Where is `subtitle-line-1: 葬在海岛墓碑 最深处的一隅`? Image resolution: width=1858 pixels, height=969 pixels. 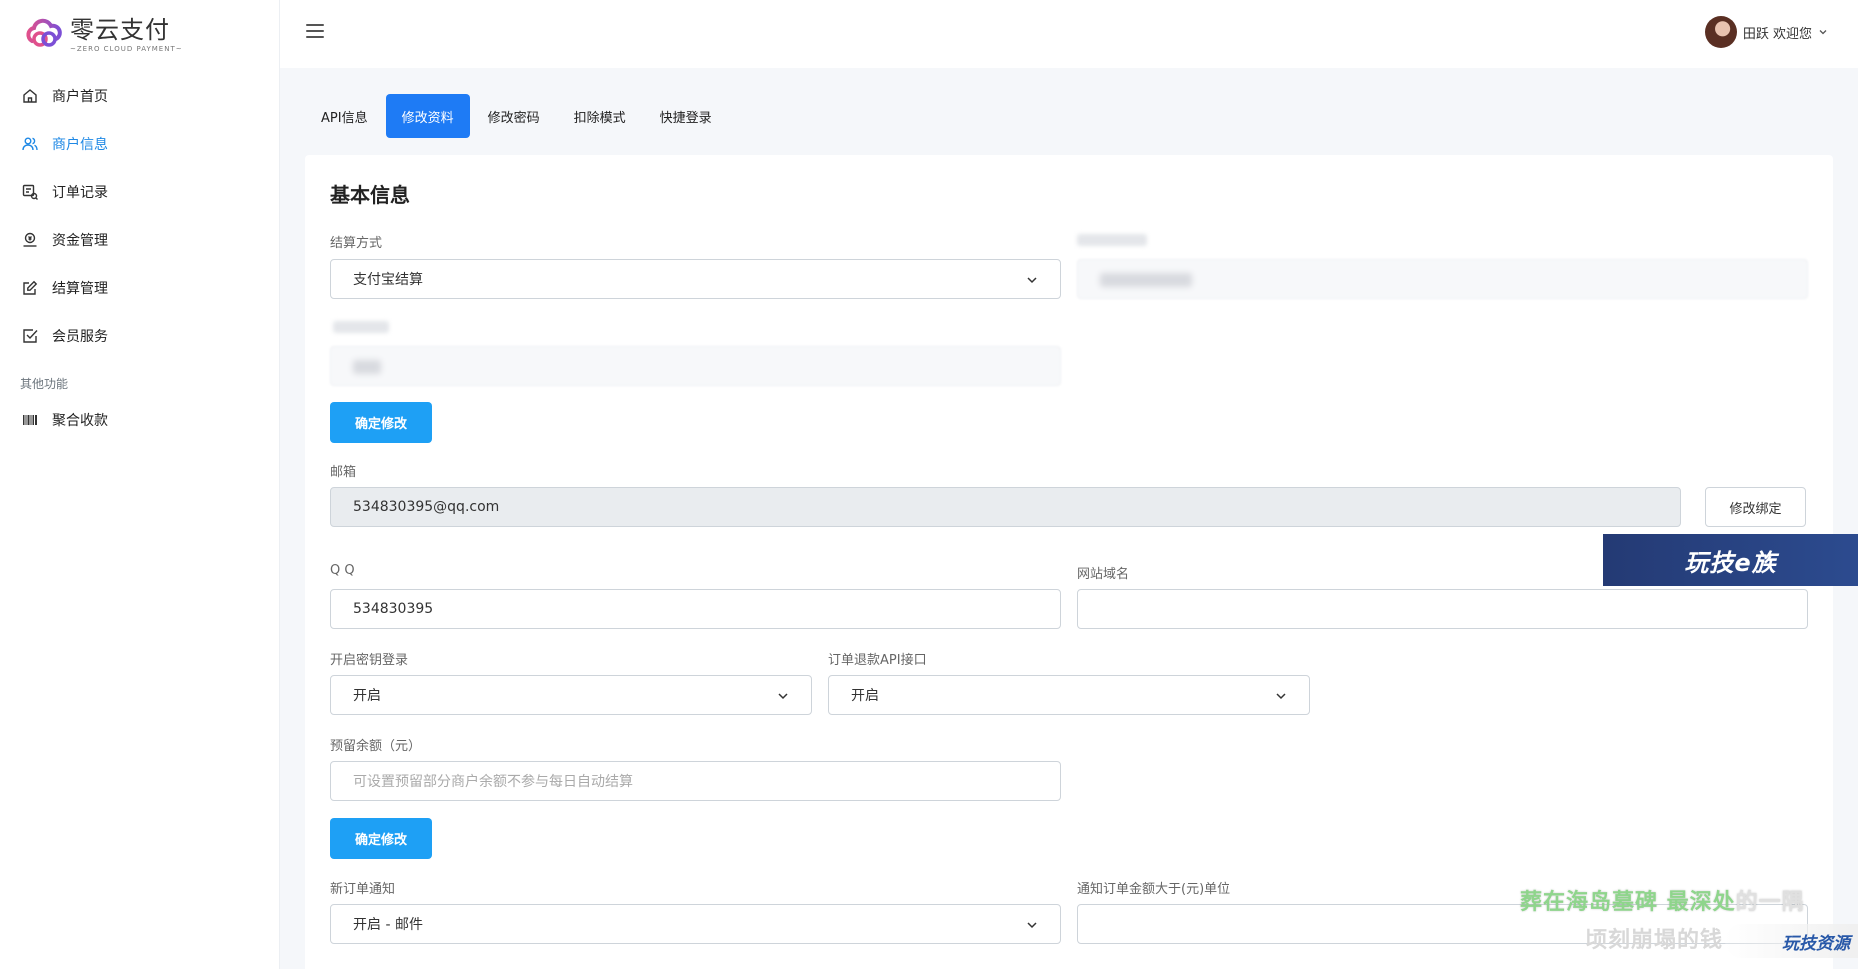
subtitle-line-1: 葬在海岛墓碑 最深处的一隅 is located at coordinates (1662, 900).